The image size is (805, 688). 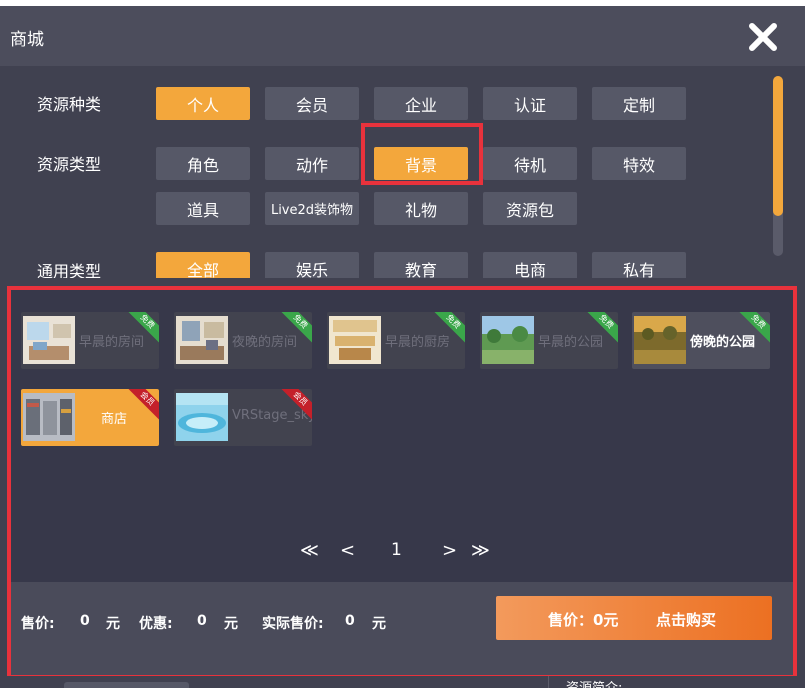 I want to click on close-button, so click(x=763, y=37).